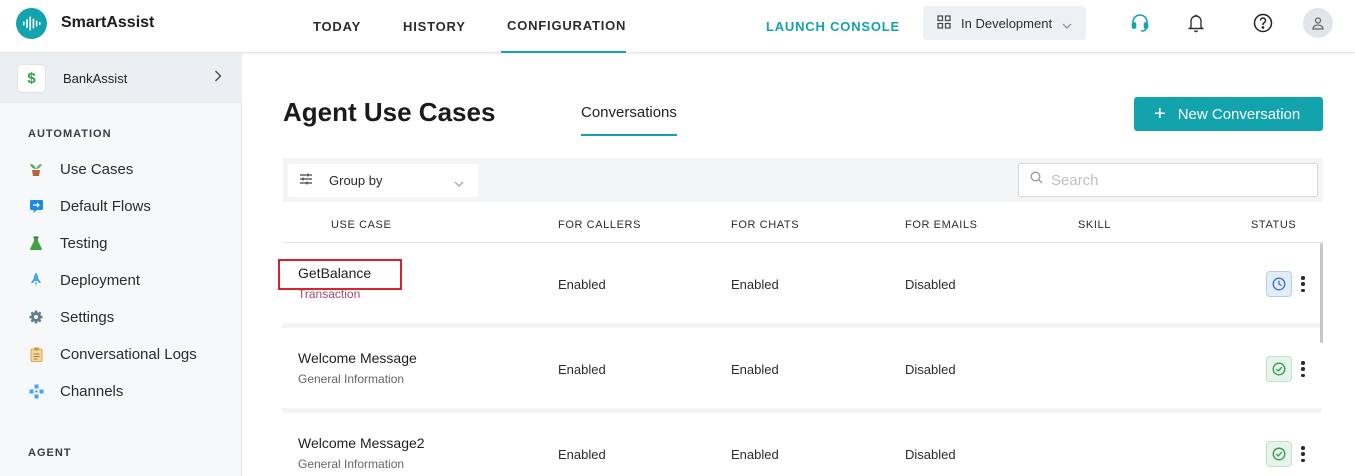  I want to click on flow-icon, so click(36, 206).